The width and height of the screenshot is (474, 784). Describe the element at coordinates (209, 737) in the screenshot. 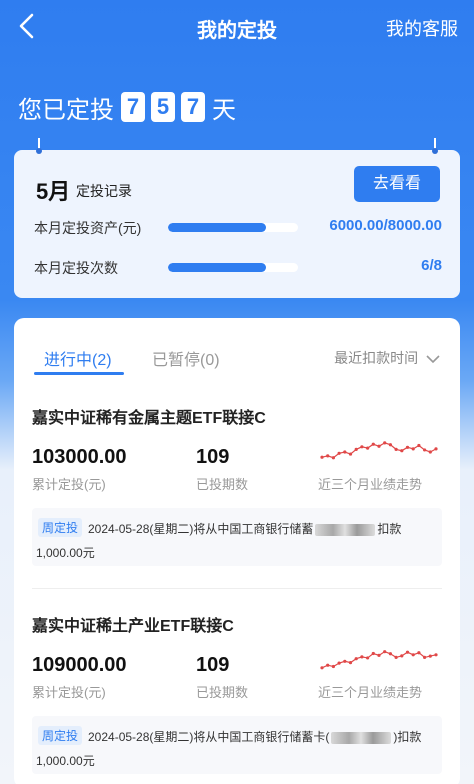

I see `notice-text: 2024-05-28(星期二)将从中国工商银行储蓄卡(` at that location.